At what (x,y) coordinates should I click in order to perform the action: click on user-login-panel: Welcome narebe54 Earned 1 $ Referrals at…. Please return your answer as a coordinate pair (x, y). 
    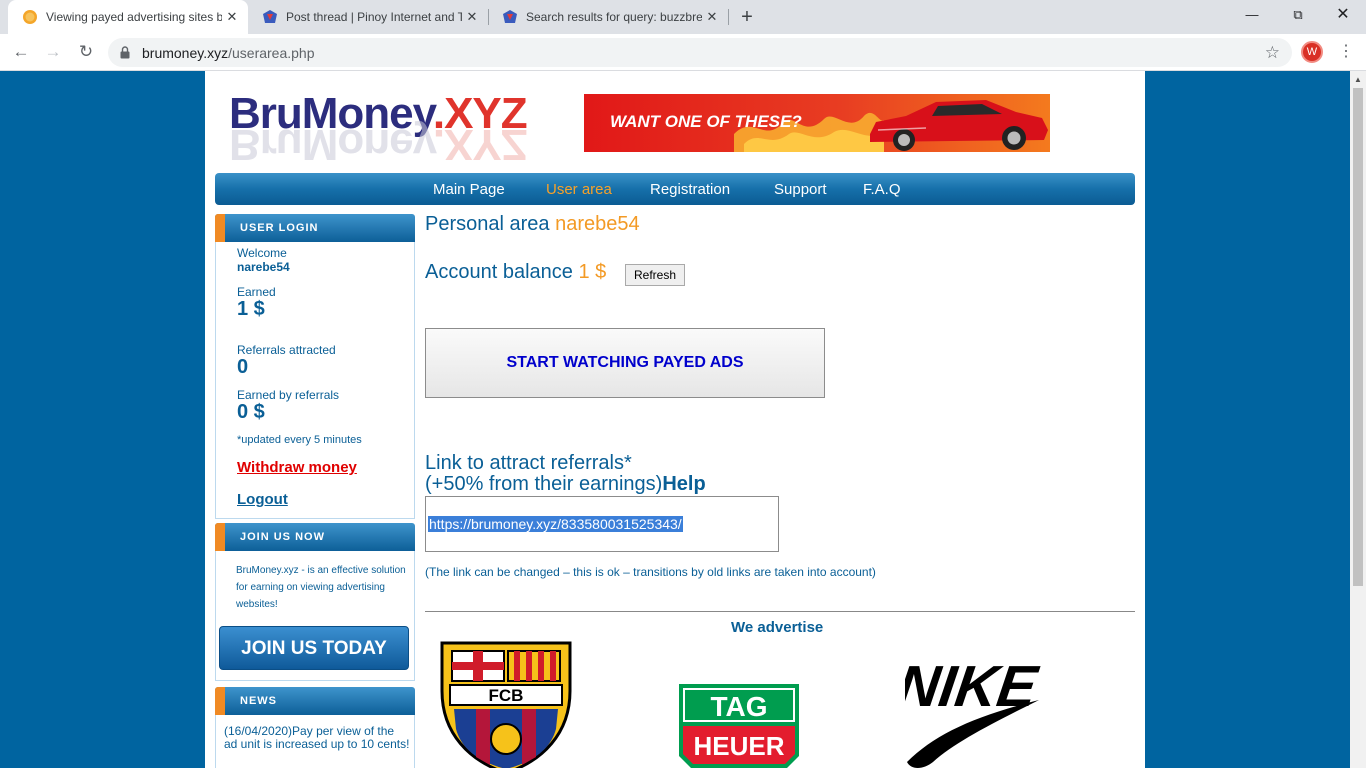
    Looking at the image, I should click on (315, 380).